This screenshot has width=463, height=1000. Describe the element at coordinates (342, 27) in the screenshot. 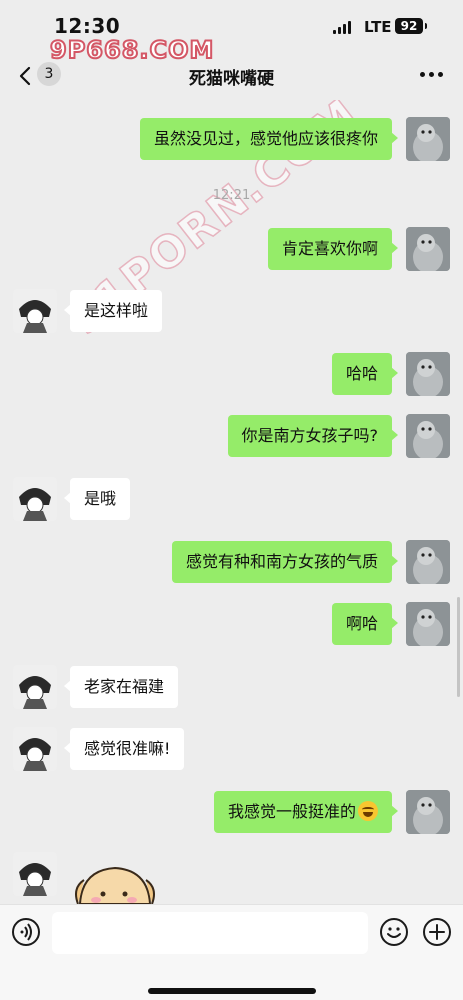

I see `signal-icon` at that location.